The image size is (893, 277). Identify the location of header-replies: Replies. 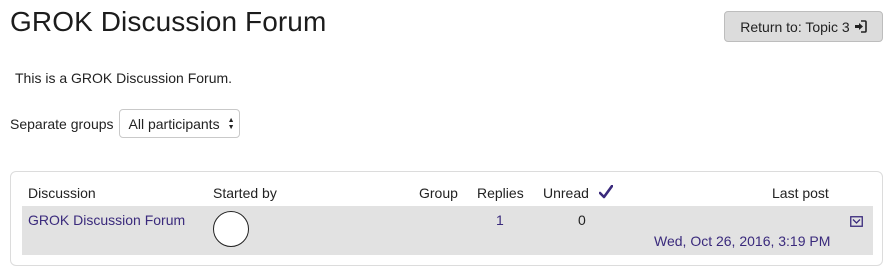
(500, 193).